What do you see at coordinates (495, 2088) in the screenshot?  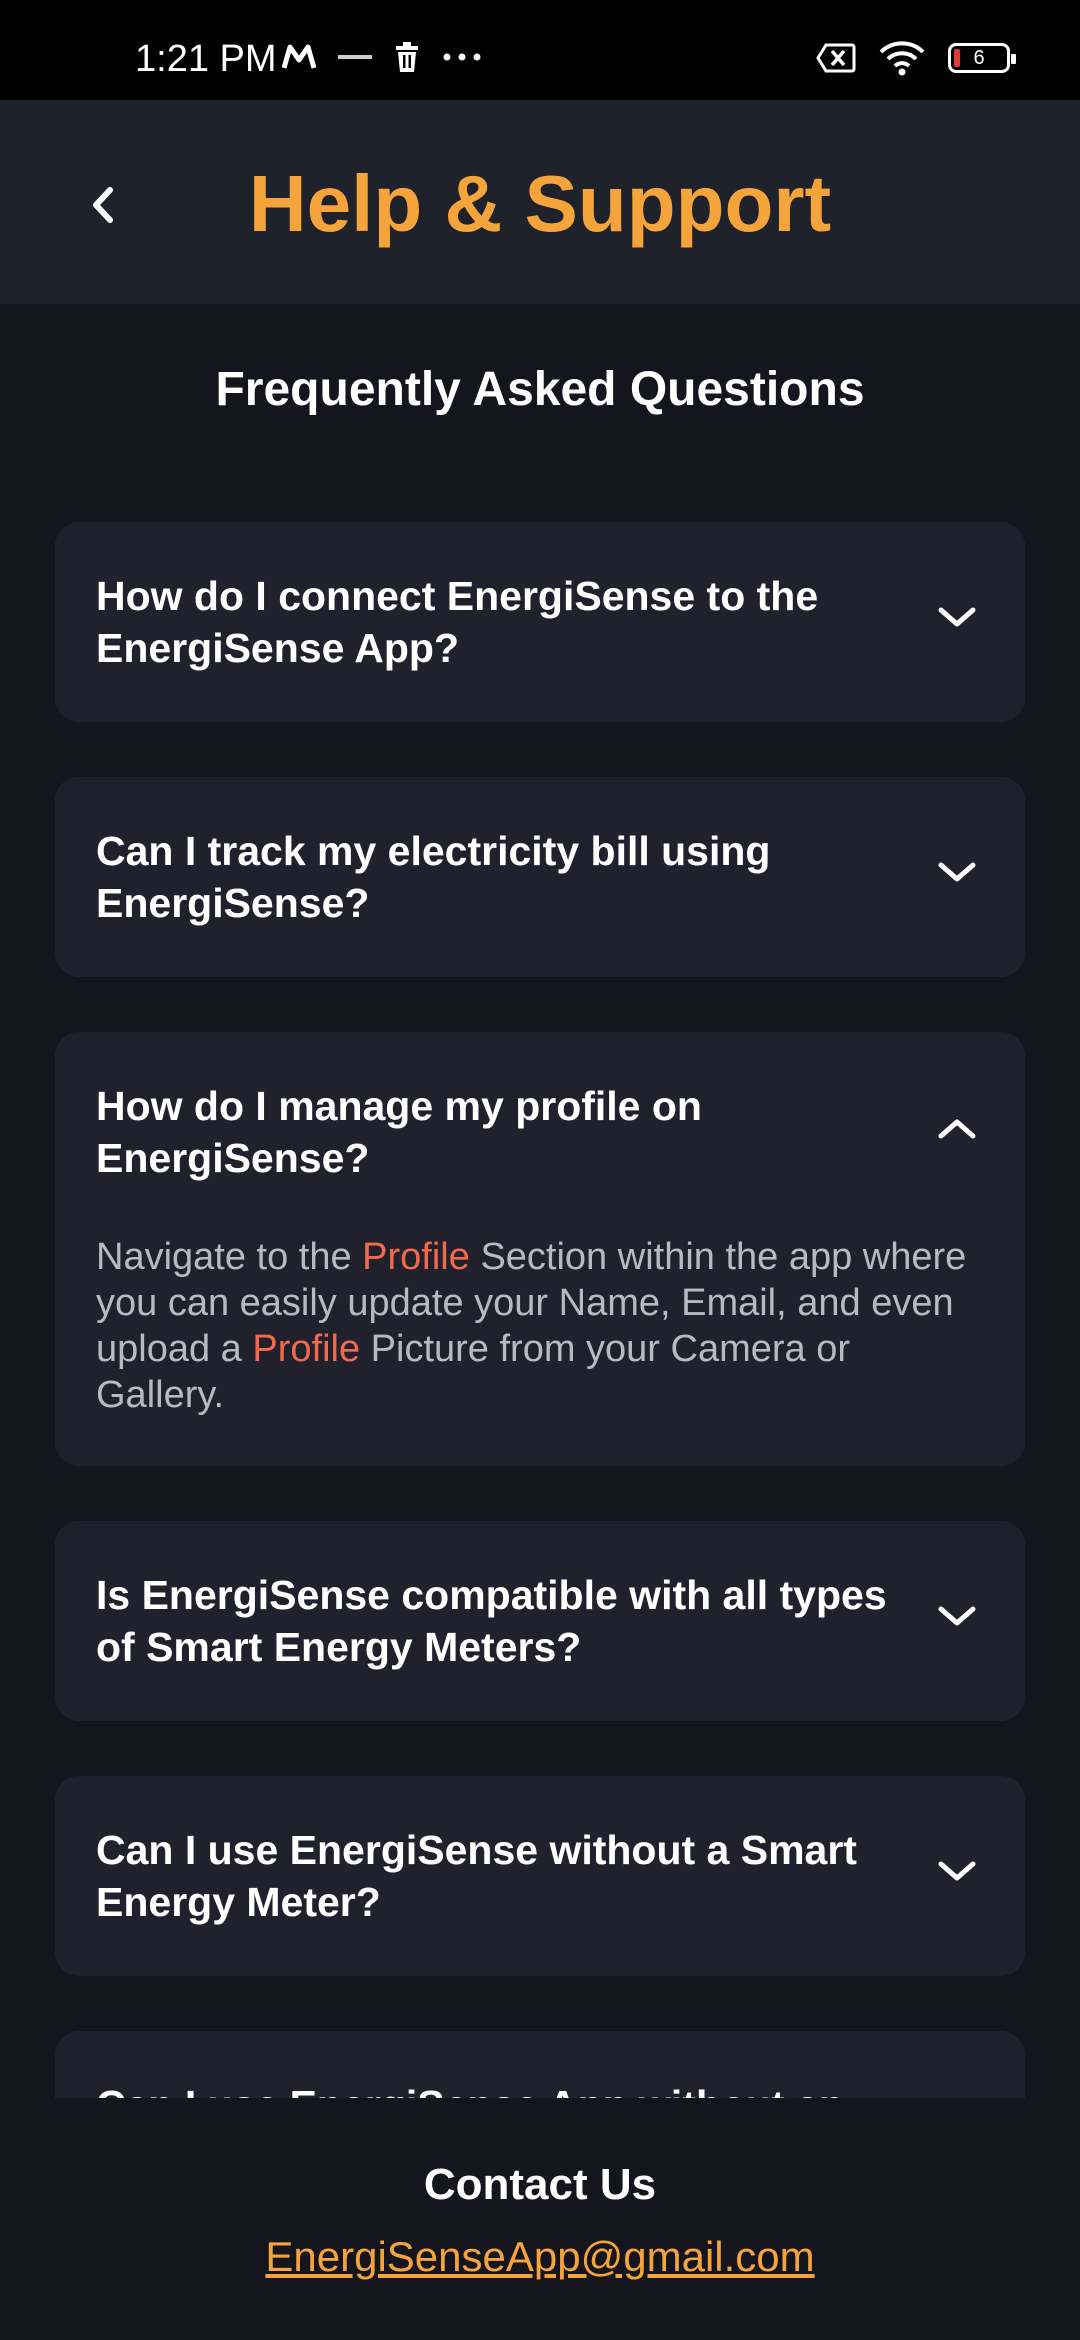 I see `faq-question: Can I use EnergiSense App without an` at bounding box center [495, 2088].